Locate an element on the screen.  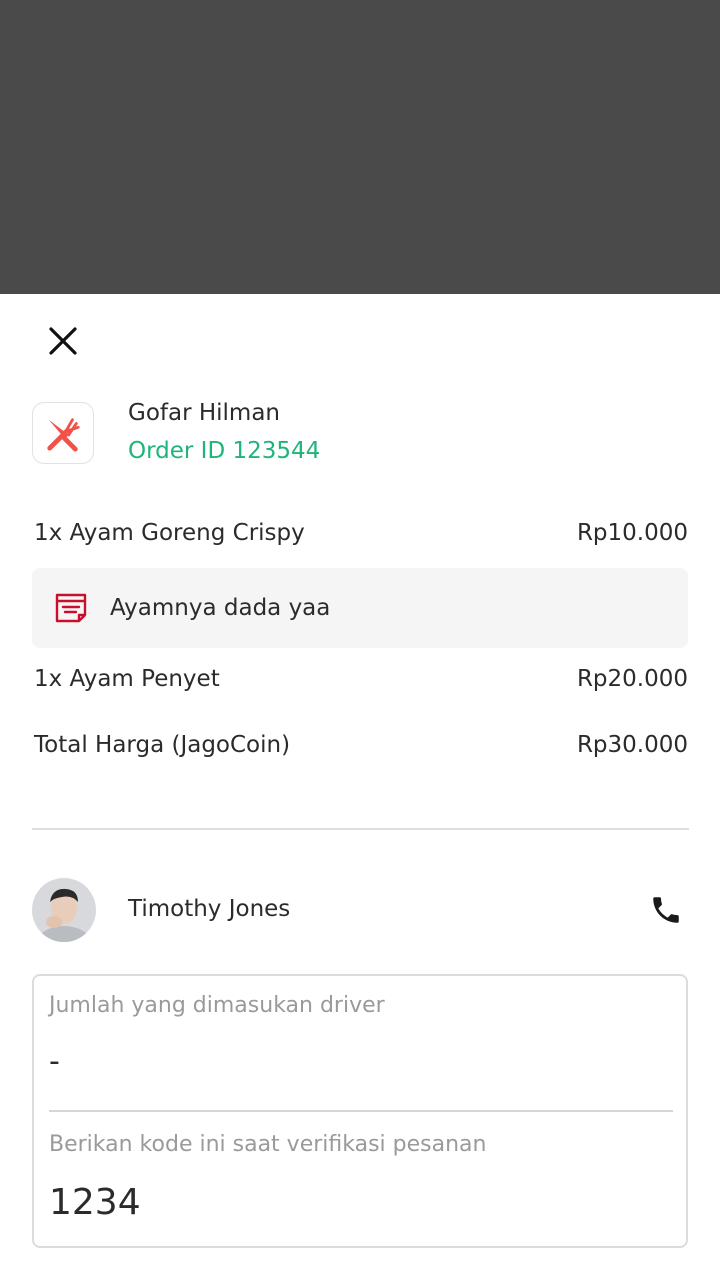
phone-icon is located at coordinates (666, 910).